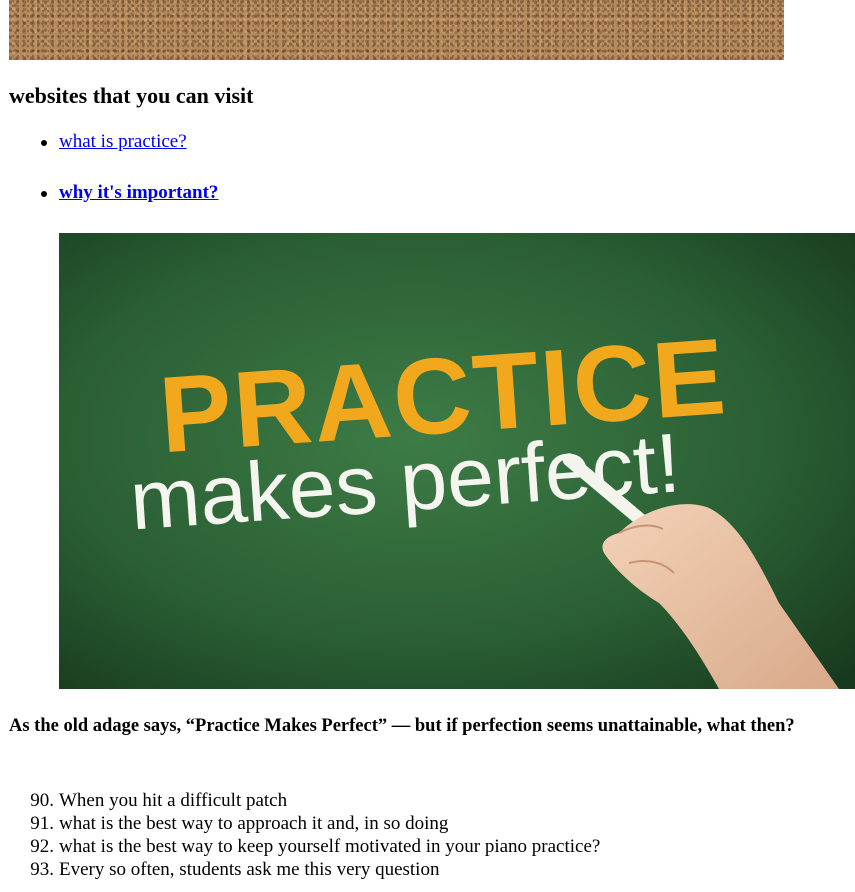  Describe the element at coordinates (42, 800) in the screenshot. I see `list-item-number: 90.` at that location.